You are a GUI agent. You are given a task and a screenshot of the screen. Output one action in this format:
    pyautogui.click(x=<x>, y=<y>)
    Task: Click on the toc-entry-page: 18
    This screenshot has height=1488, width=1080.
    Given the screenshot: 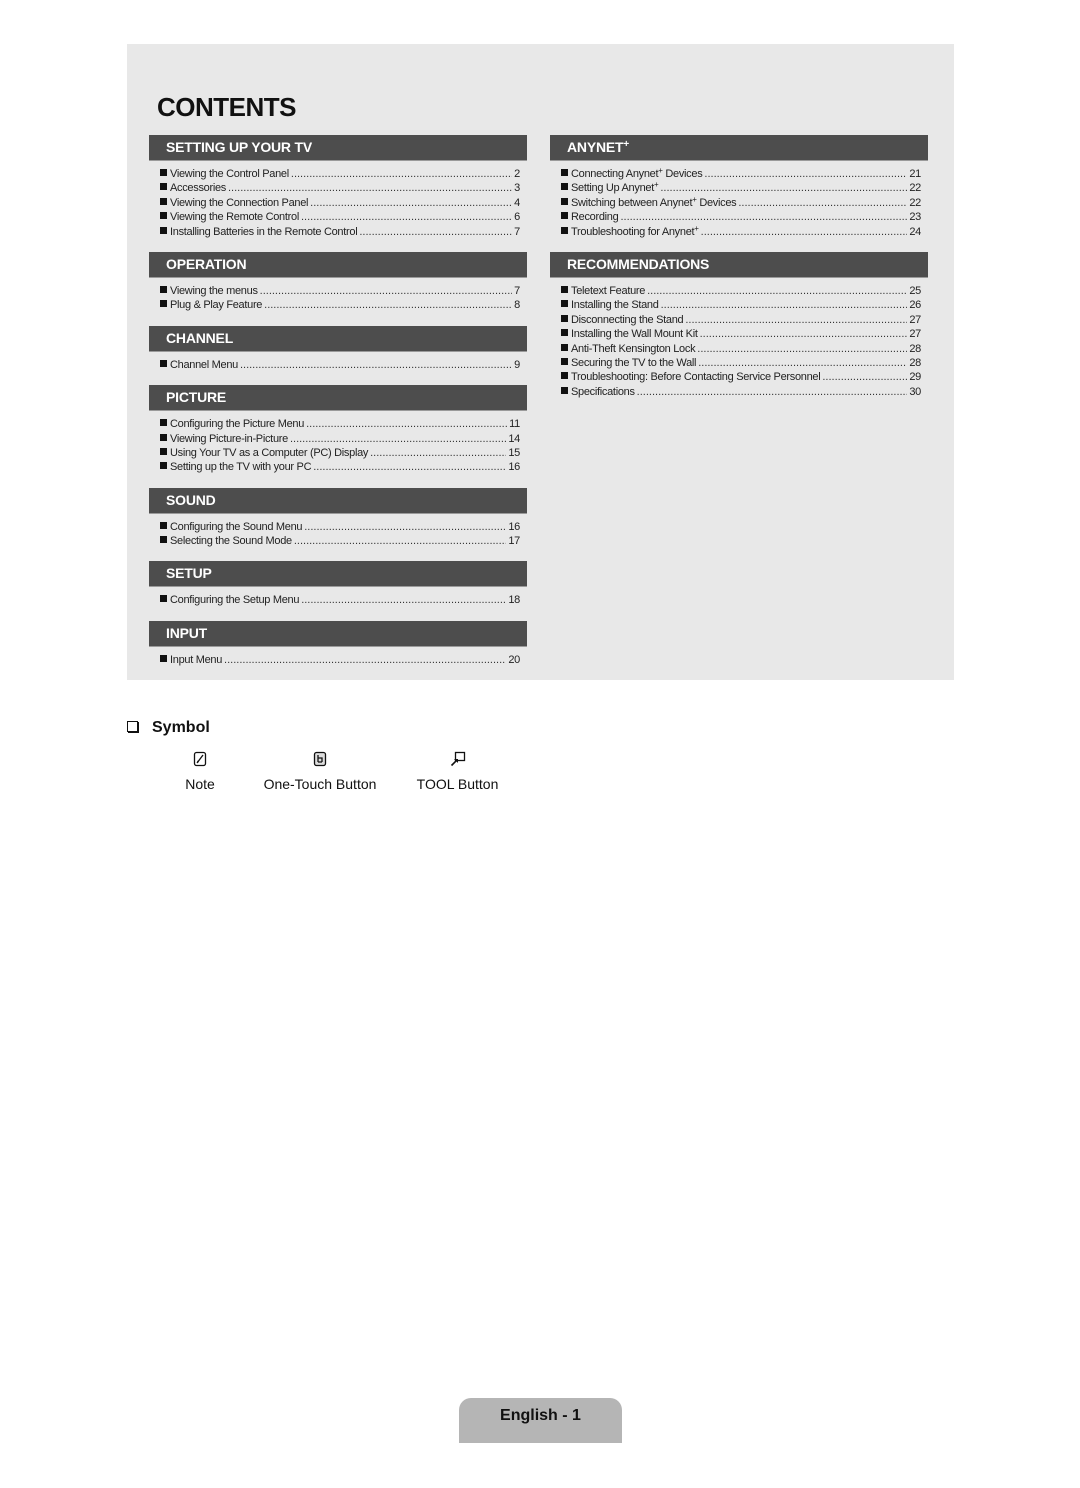 What is the action you would take?
    pyautogui.click(x=514, y=600)
    